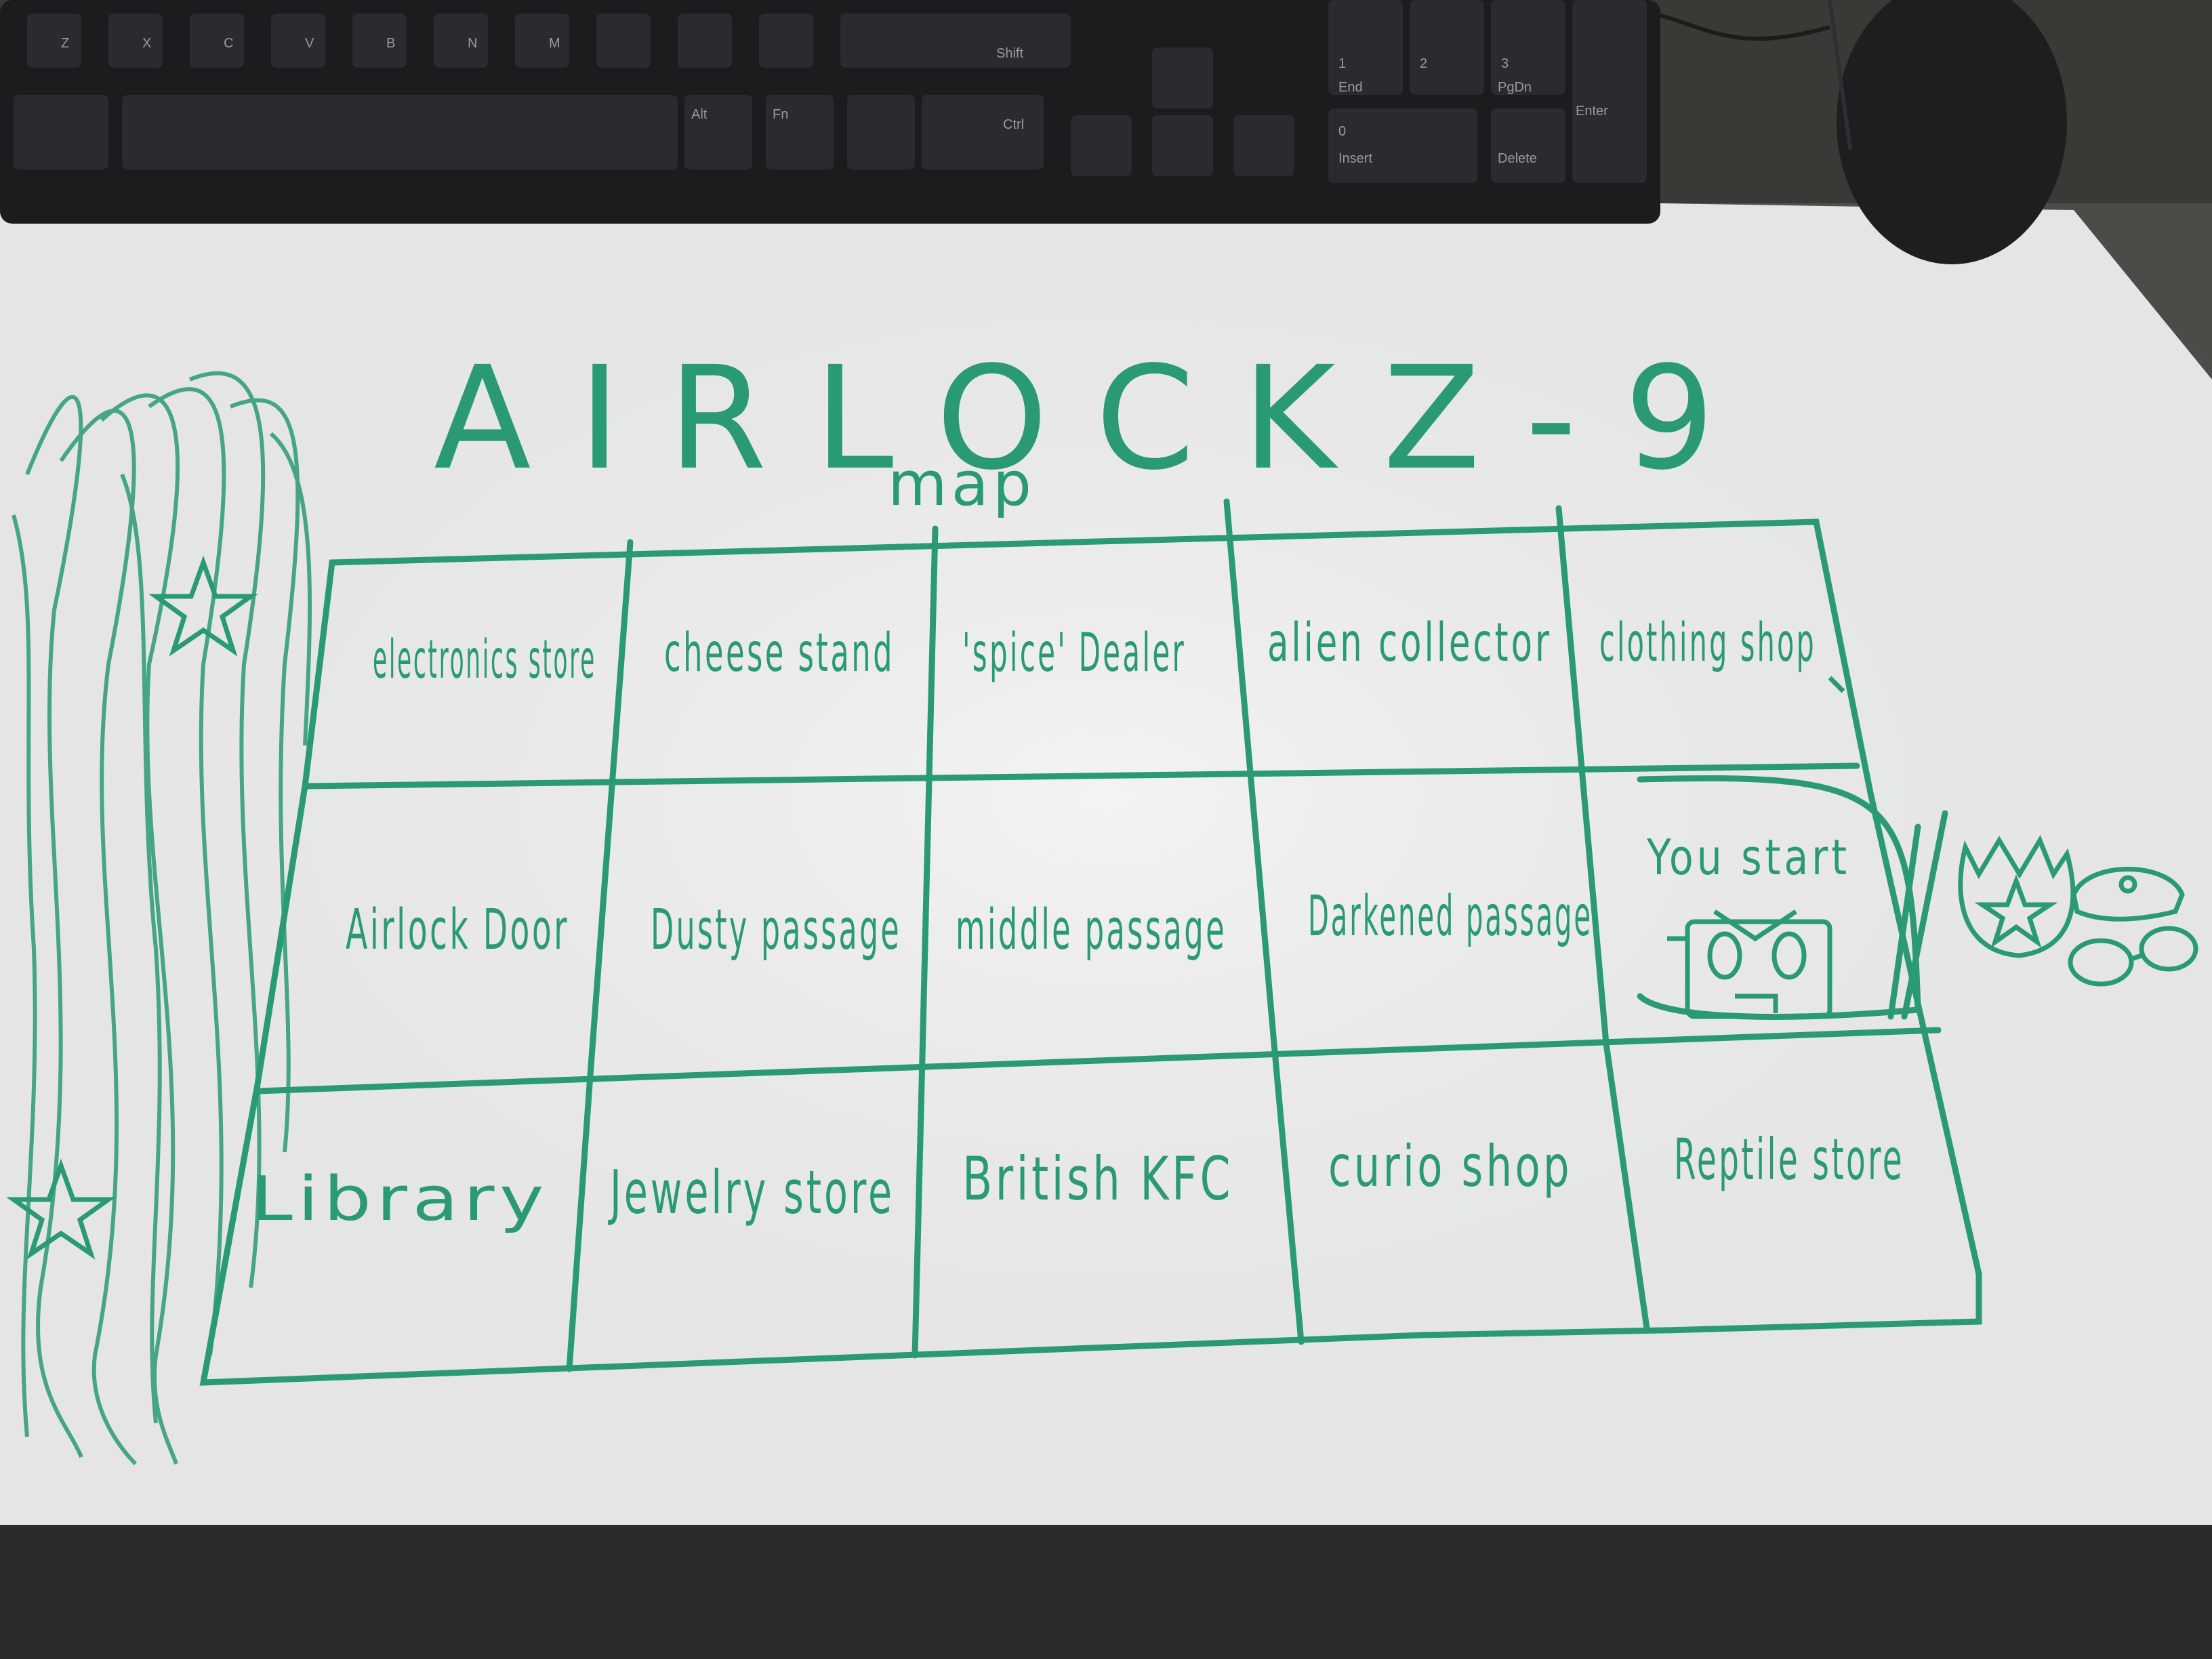 The height and width of the screenshot is (1659, 2212). Describe the element at coordinates (1013, 124) in the screenshot. I see `key-ctrl: Ctrl` at that location.